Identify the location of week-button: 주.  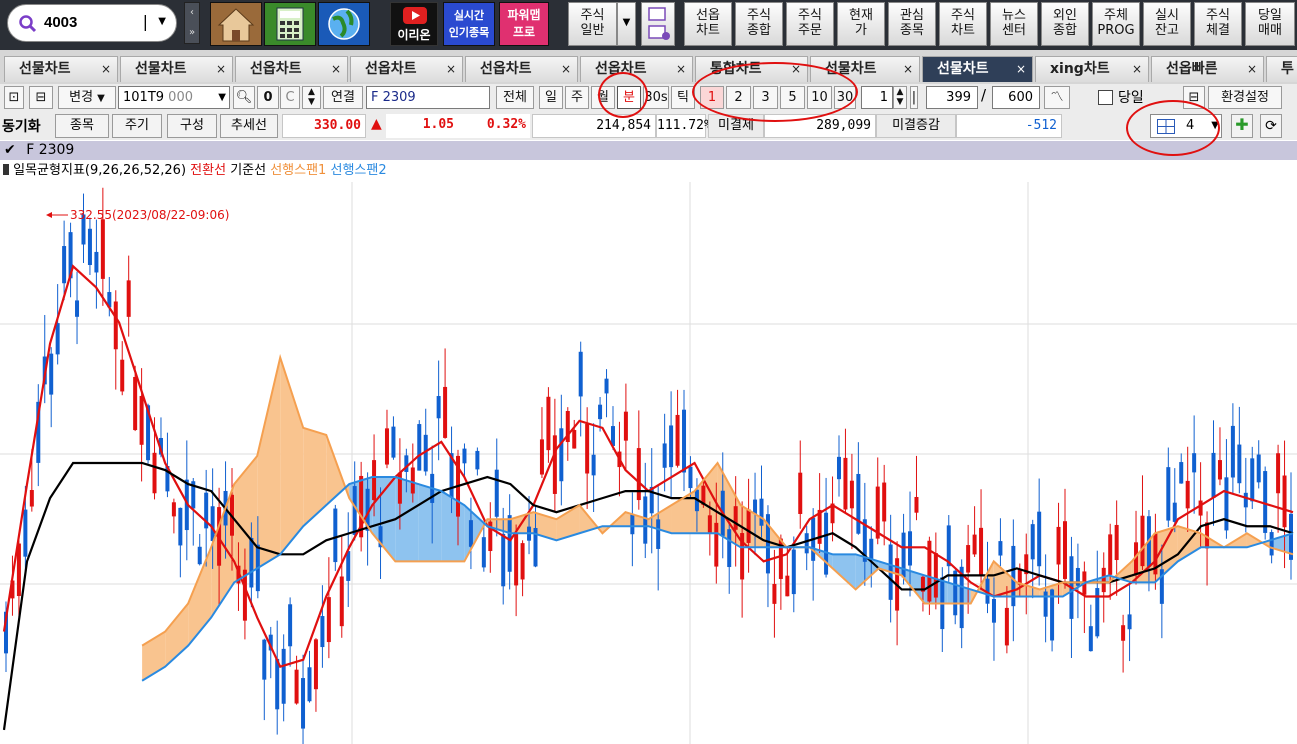
(577, 97).